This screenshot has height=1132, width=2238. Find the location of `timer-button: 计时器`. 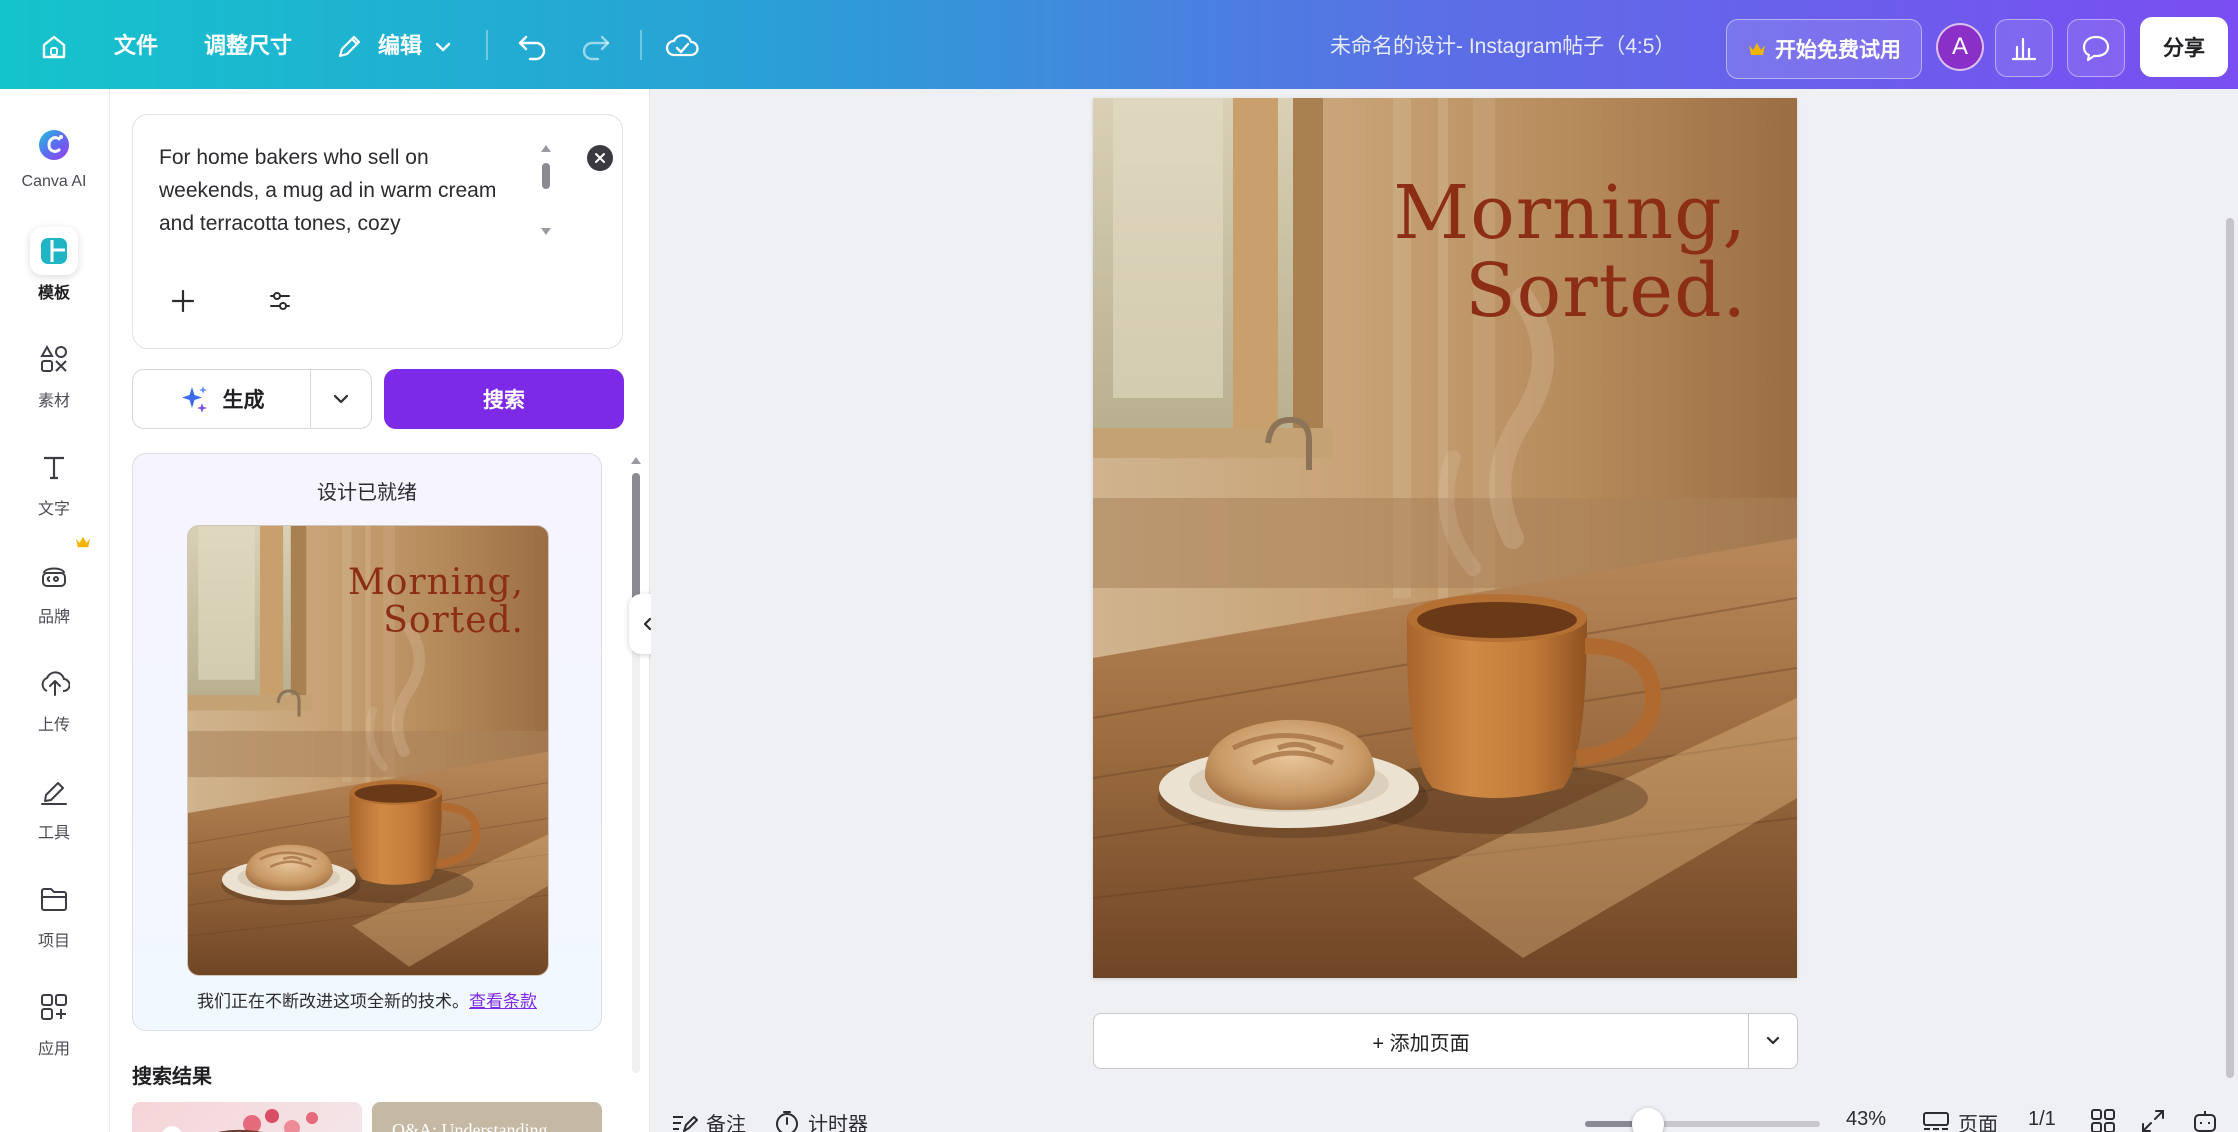

timer-button: 计时器 is located at coordinates (821, 1120).